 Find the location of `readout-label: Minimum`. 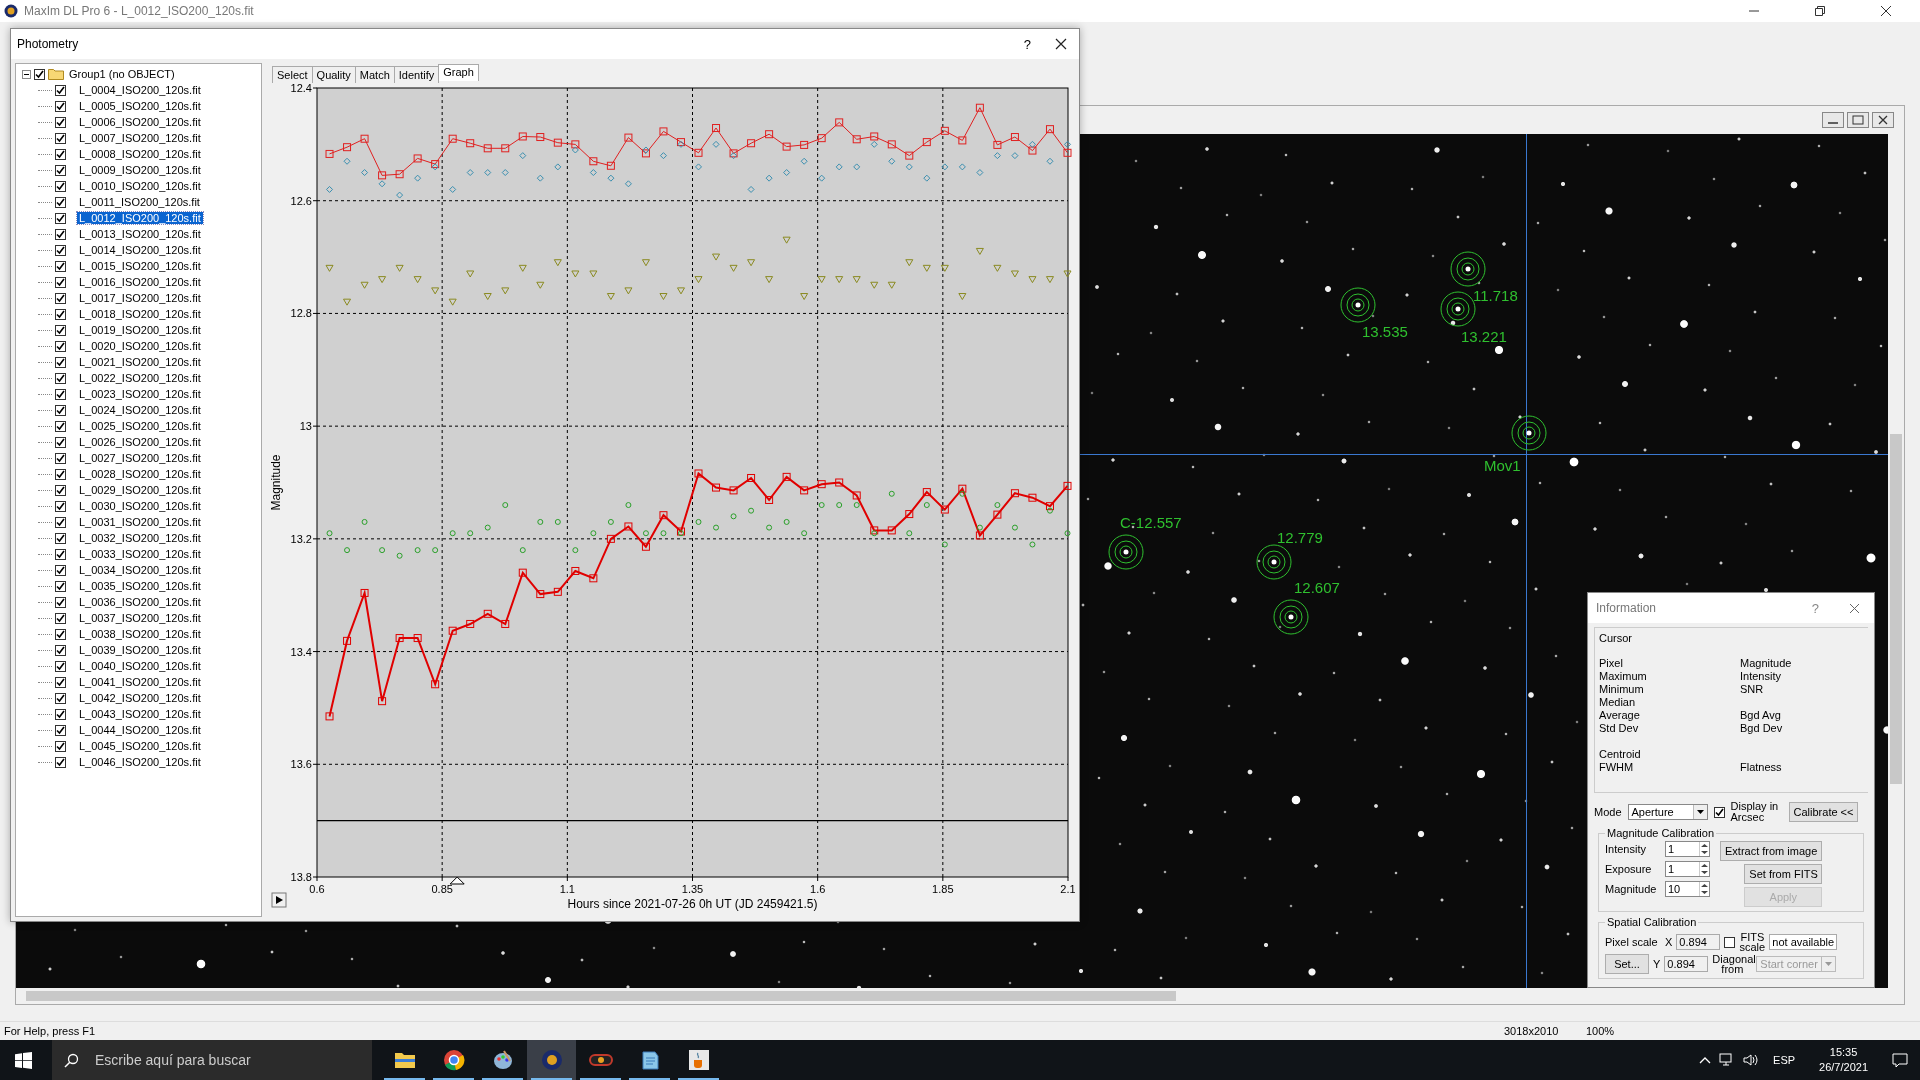

readout-label: Minimum is located at coordinates (1621, 689).